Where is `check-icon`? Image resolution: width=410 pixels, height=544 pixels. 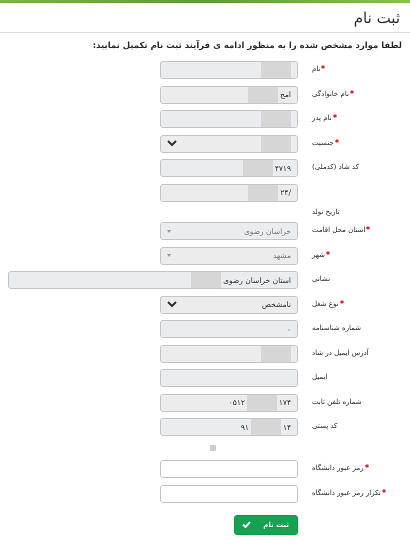
check-icon is located at coordinates (247, 524).